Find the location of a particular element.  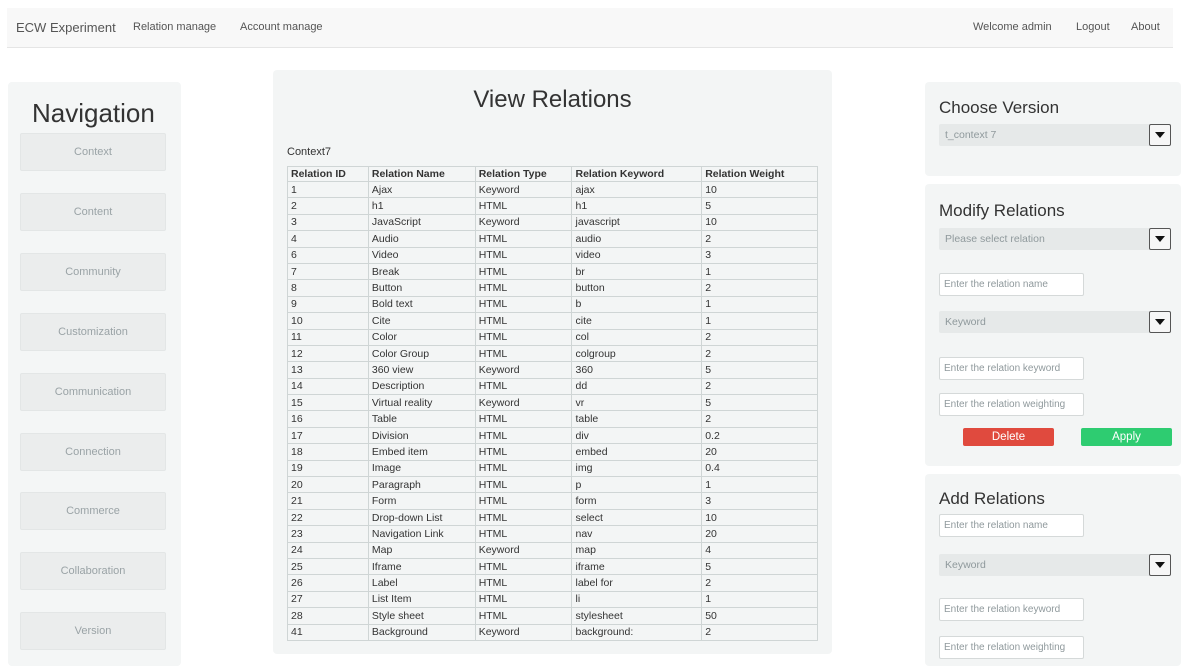

table-row: 19 Image HTML img 0.4 is located at coordinates (552, 468).